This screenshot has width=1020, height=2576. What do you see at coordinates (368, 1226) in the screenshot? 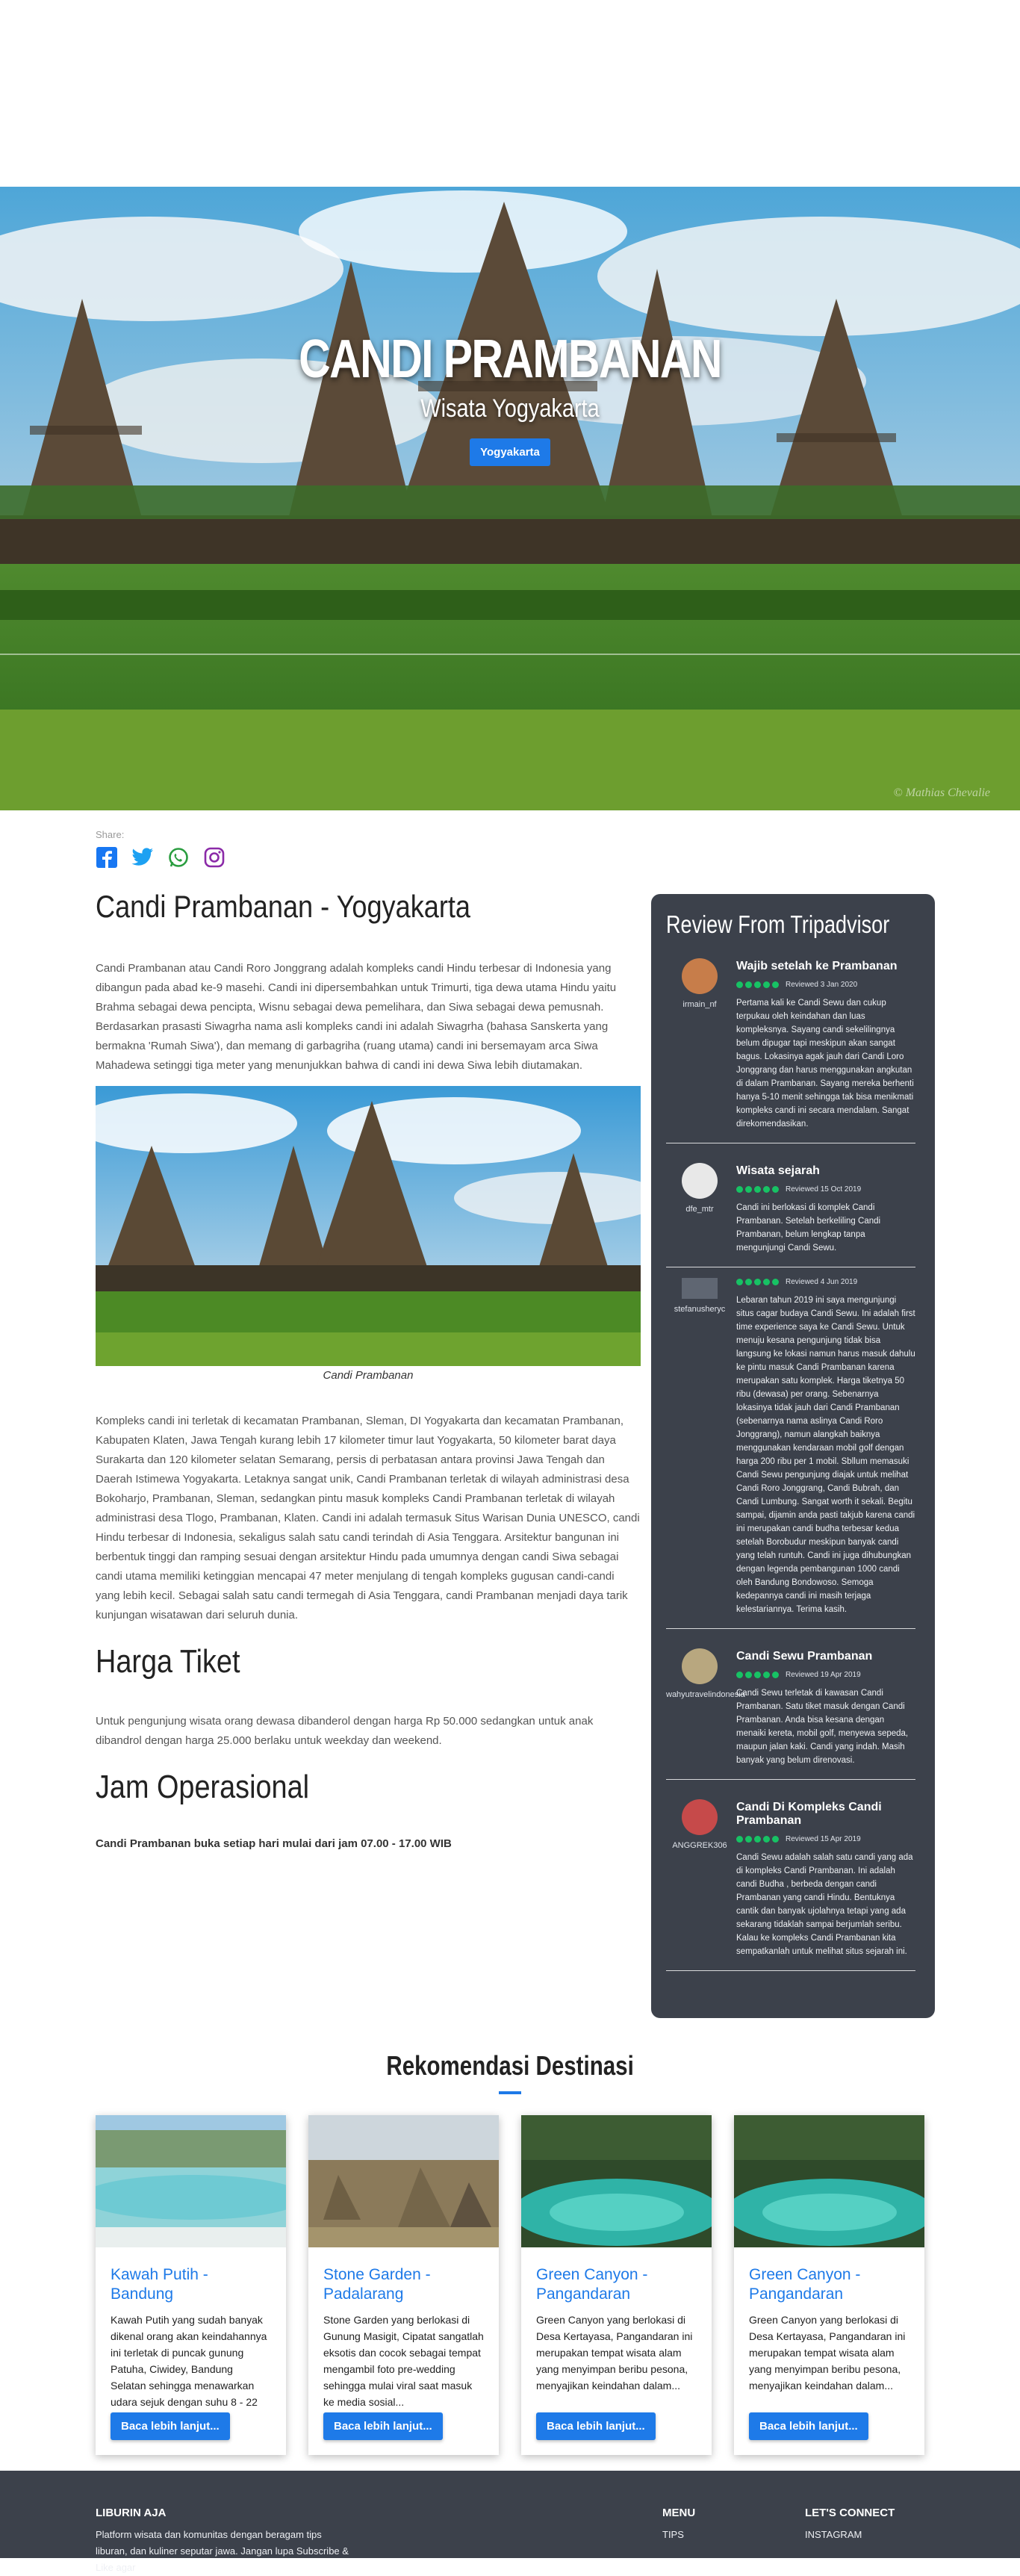
I see `article-figure-image` at bounding box center [368, 1226].